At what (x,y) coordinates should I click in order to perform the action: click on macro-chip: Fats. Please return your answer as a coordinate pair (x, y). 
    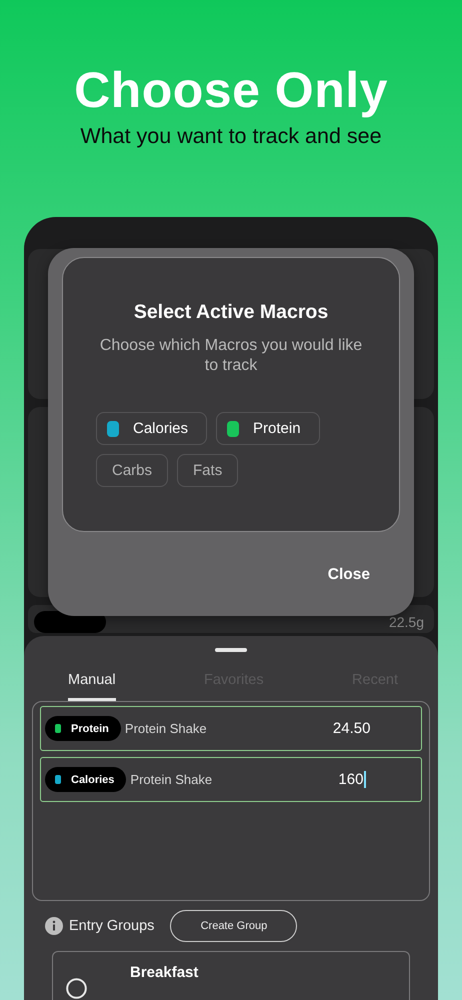
    Looking at the image, I should click on (207, 470).